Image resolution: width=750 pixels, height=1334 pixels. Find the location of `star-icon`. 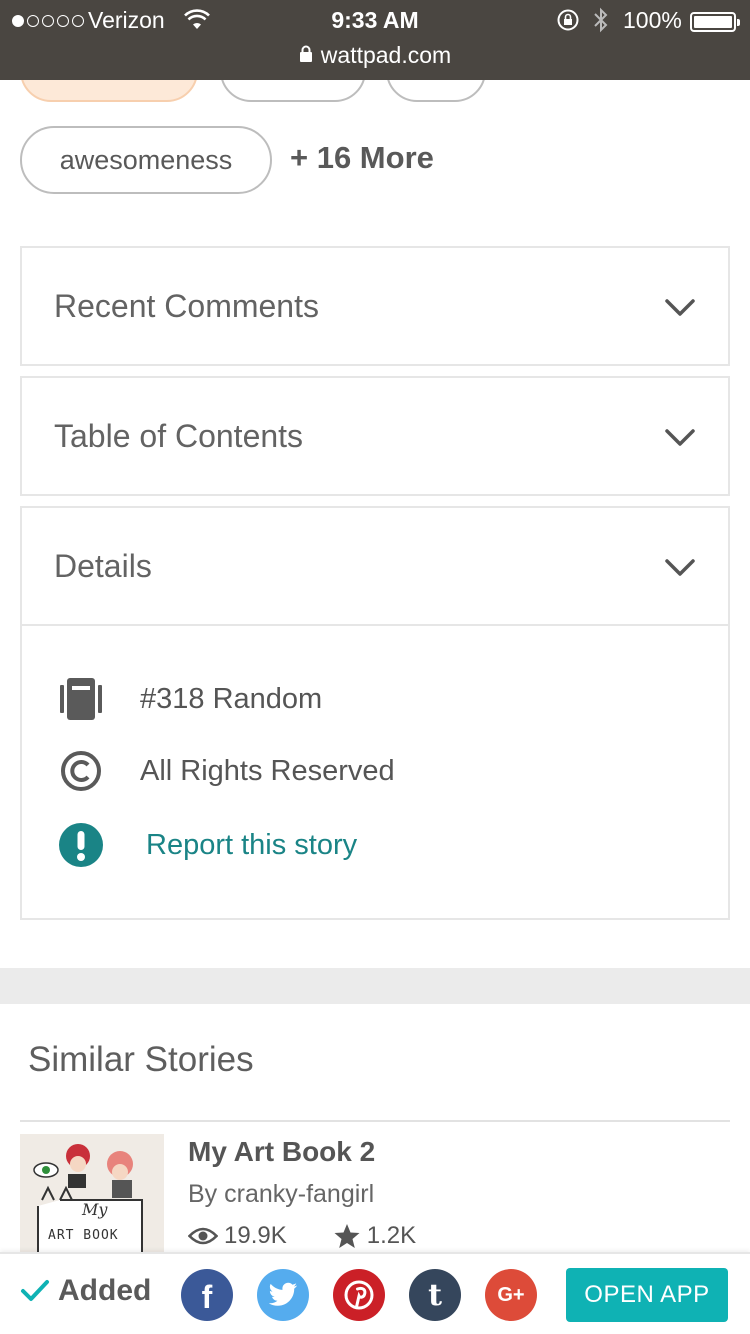

star-icon is located at coordinates (347, 1236).